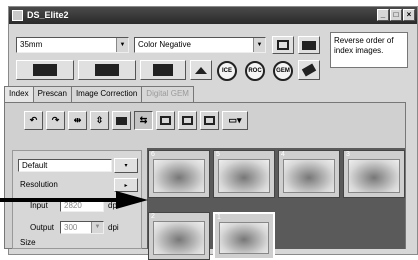 This screenshot has width=418, height=260. I want to click on output-label: Output, so click(42, 227).